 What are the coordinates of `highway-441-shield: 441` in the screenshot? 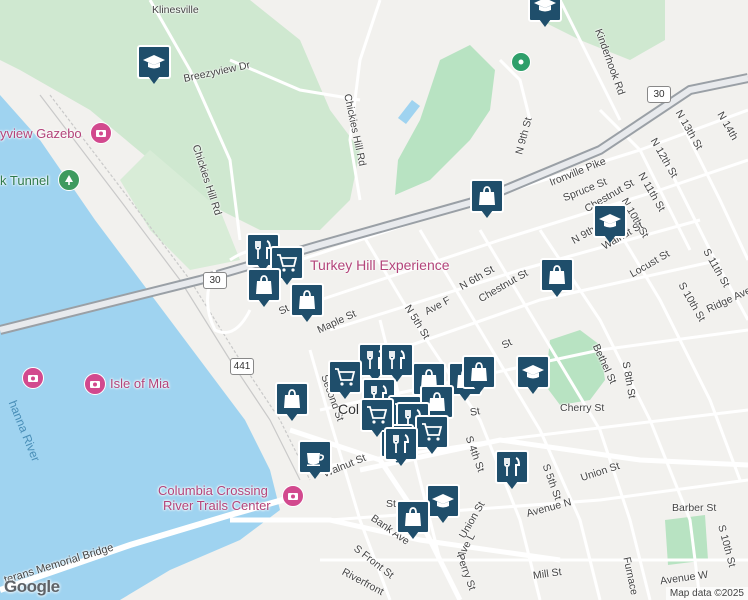 It's located at (242, 366).